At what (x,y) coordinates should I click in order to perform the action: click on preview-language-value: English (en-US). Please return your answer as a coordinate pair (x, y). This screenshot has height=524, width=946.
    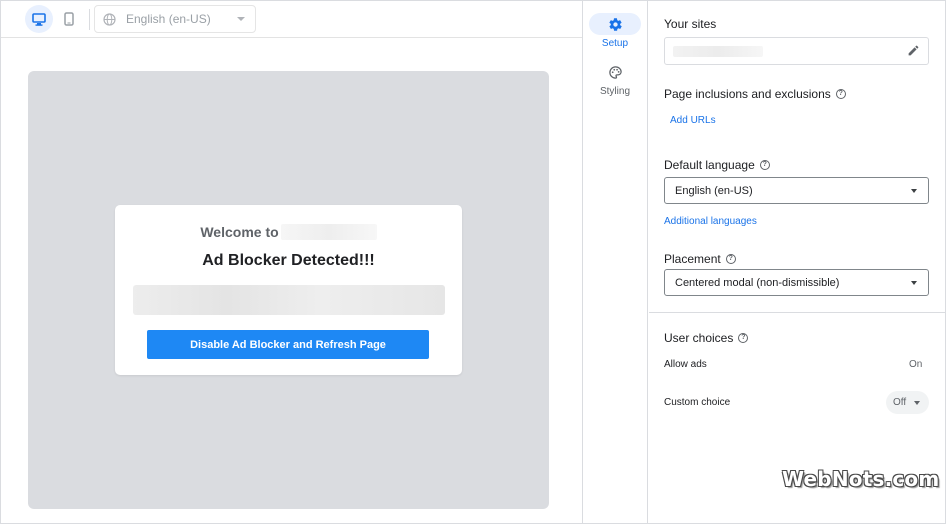
    Looking at the image, I should click on (168, 19).